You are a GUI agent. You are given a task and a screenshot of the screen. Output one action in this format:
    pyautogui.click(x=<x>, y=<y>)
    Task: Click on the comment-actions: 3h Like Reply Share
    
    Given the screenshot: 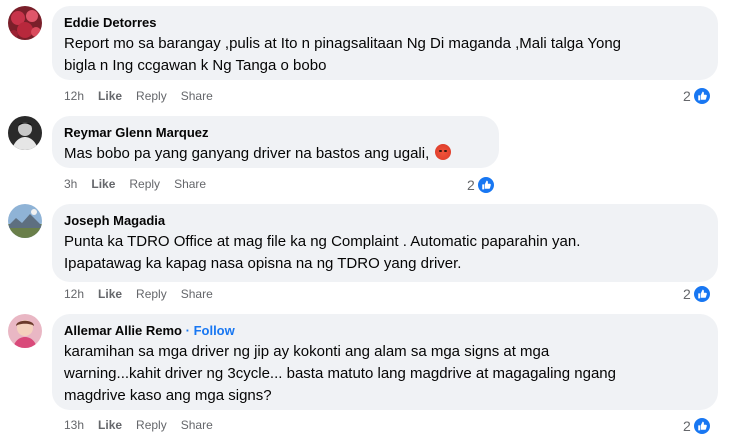 What is the action you would take?
    pyautogui.click(x=135, y=184)
    